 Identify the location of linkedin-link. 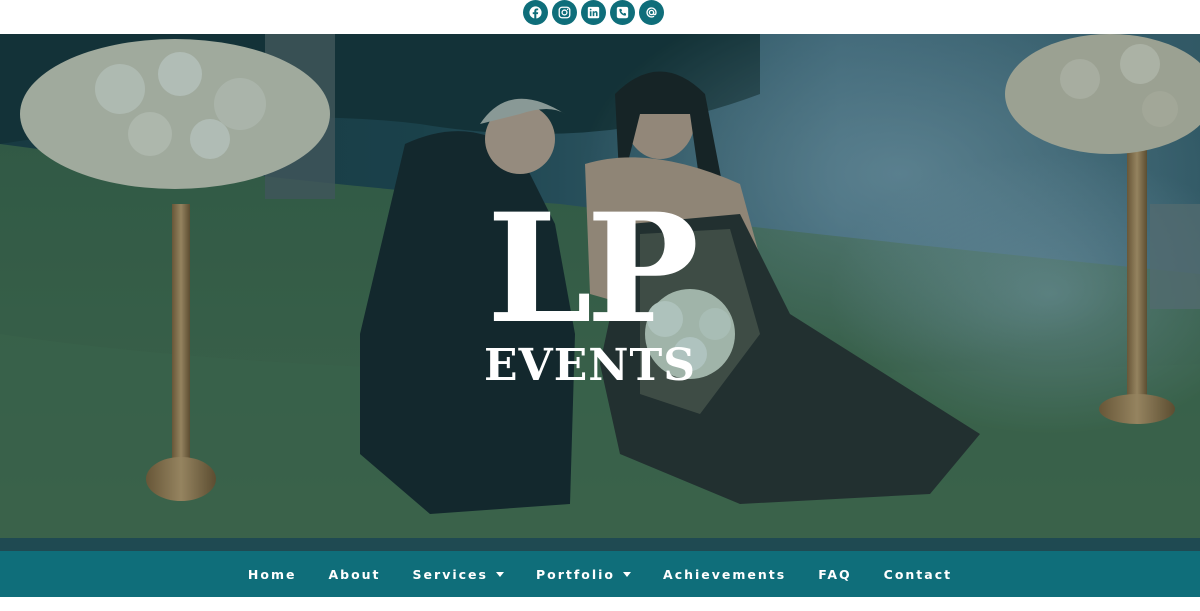
(593, 12).